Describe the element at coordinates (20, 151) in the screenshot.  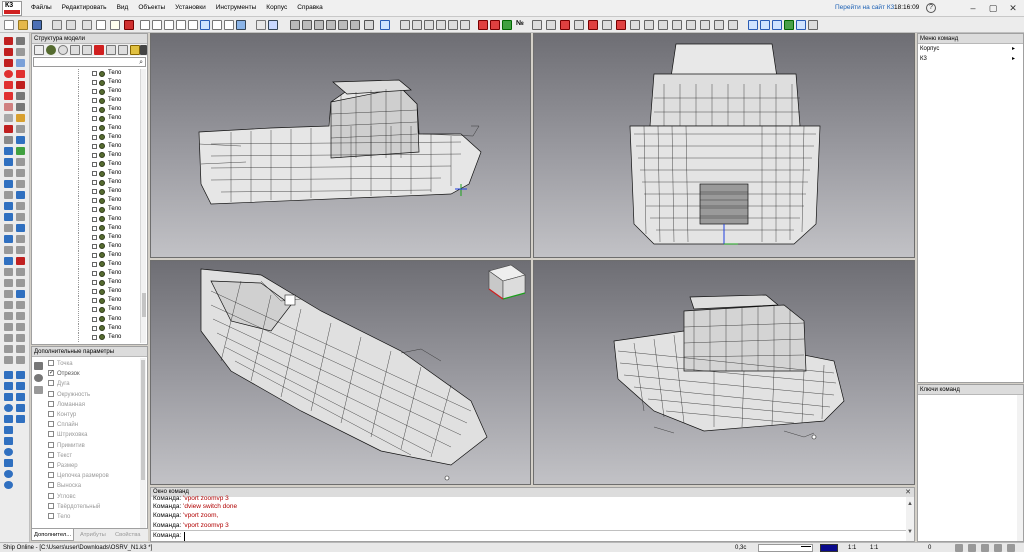
I see `tool-22-icon` at that location.